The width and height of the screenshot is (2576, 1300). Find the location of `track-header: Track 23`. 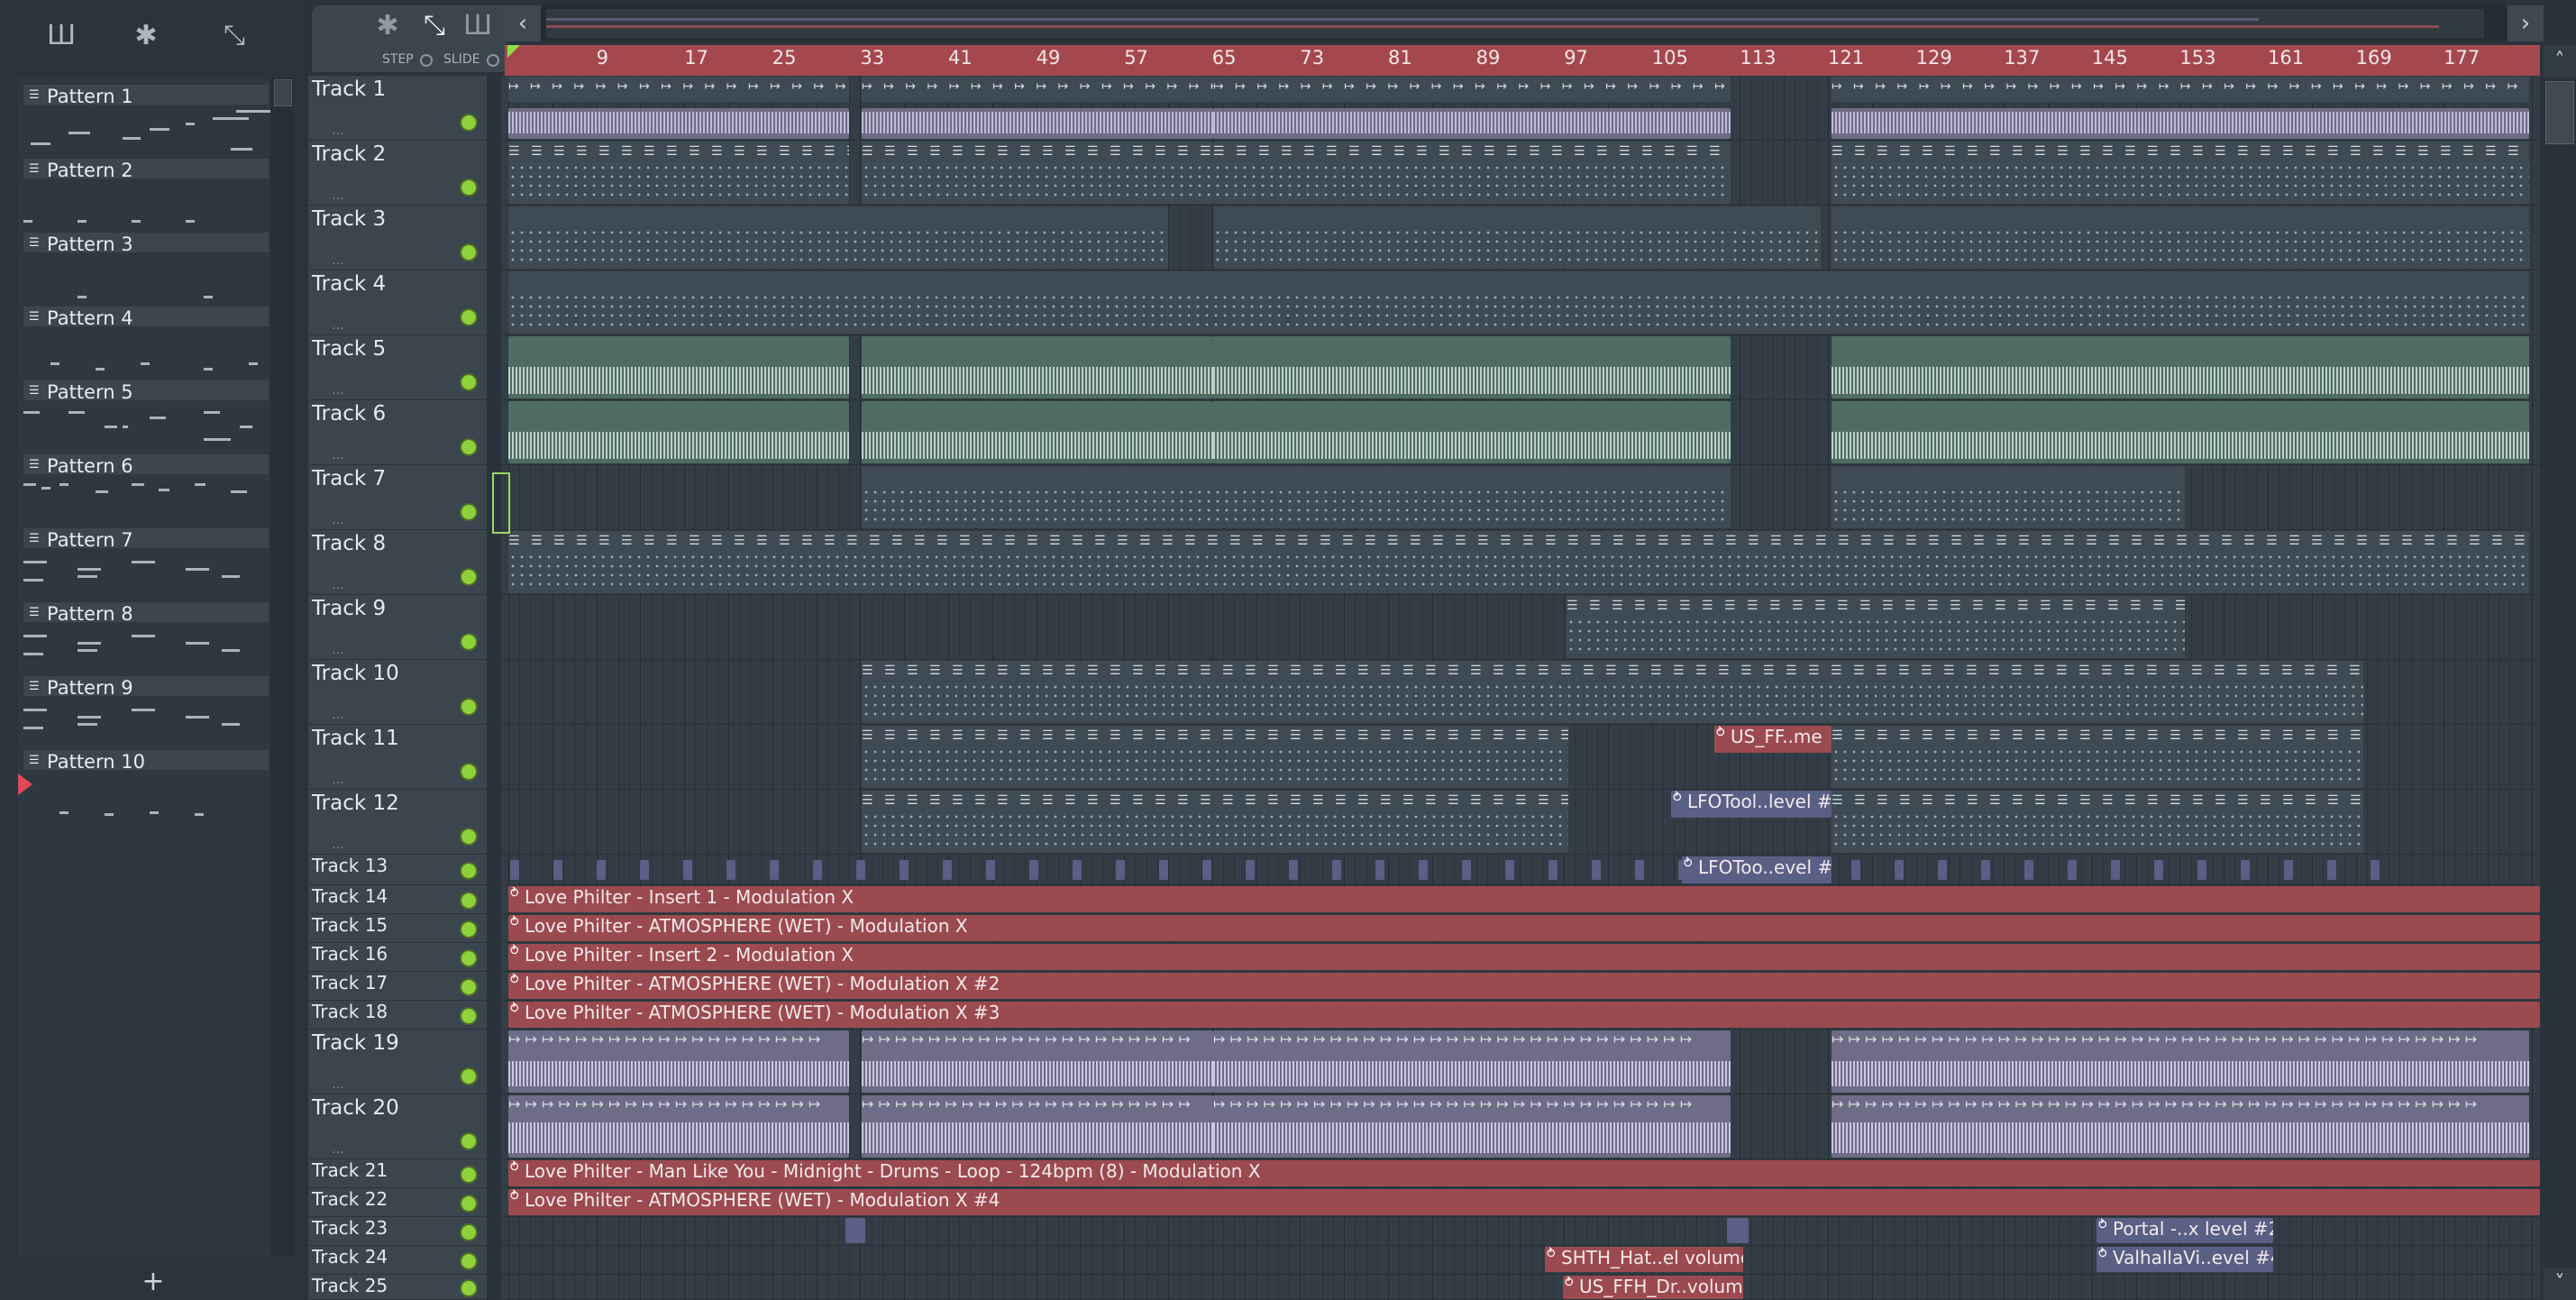

track-header: Track 23 is located at coordinates (397, 1232).